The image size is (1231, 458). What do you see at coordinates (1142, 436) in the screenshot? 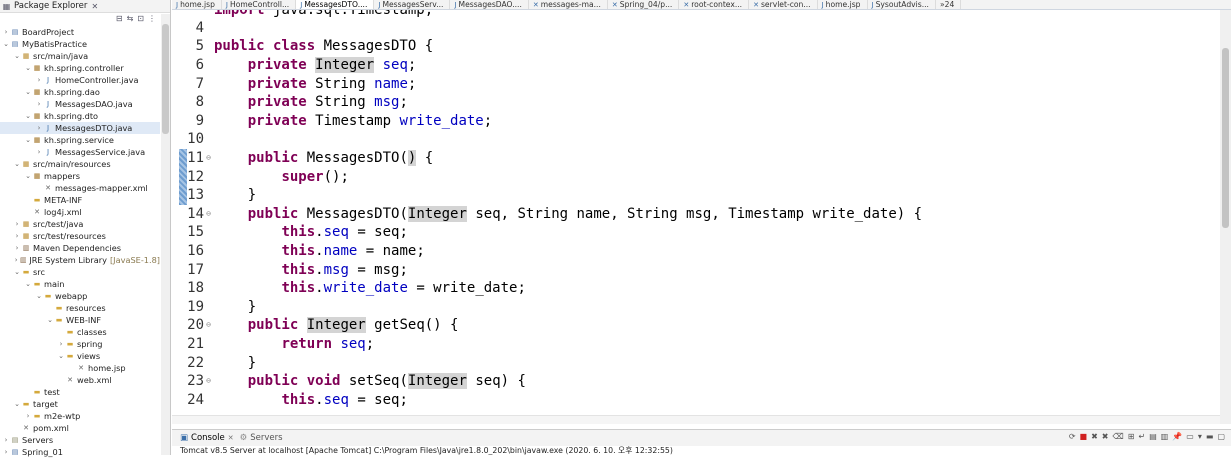
I see `word-wrap-icon: ↵` at bounding box center [1142, 436].